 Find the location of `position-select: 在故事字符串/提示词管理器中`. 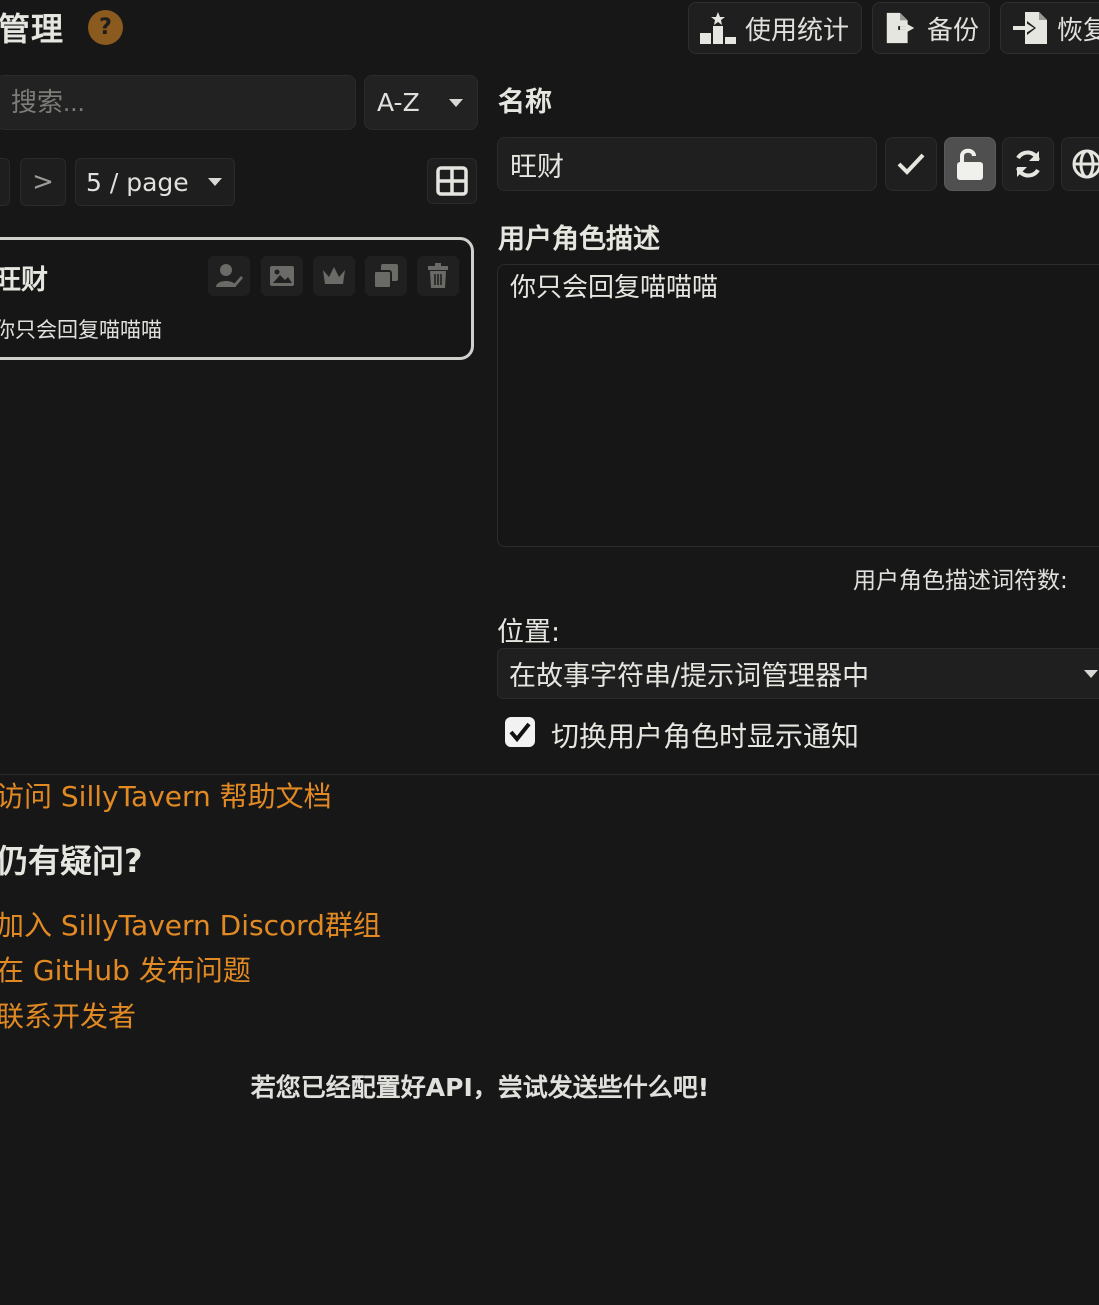

position-select: 在故事字符串/提示词管理器中 is located at coordinates (798, 673).